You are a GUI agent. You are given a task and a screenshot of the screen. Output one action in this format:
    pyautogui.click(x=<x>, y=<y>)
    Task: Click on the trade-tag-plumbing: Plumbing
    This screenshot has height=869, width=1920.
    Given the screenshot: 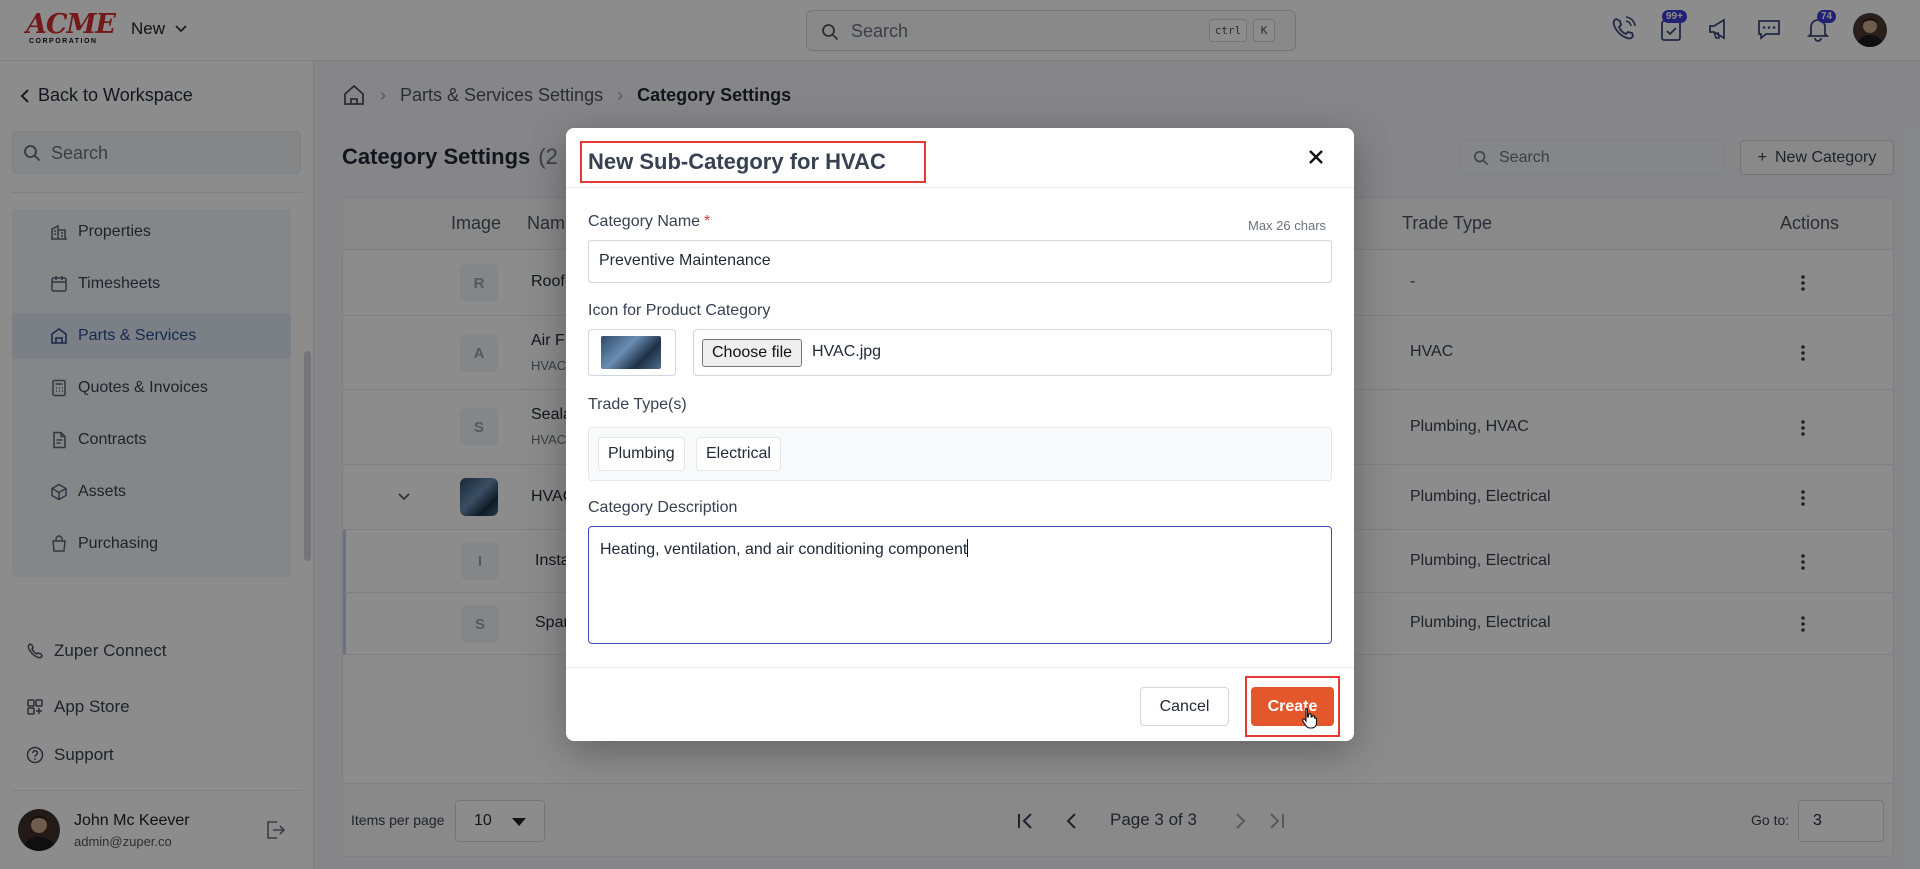 What is the action you would take?
    pyautogui.click(x=641, y=454)
    